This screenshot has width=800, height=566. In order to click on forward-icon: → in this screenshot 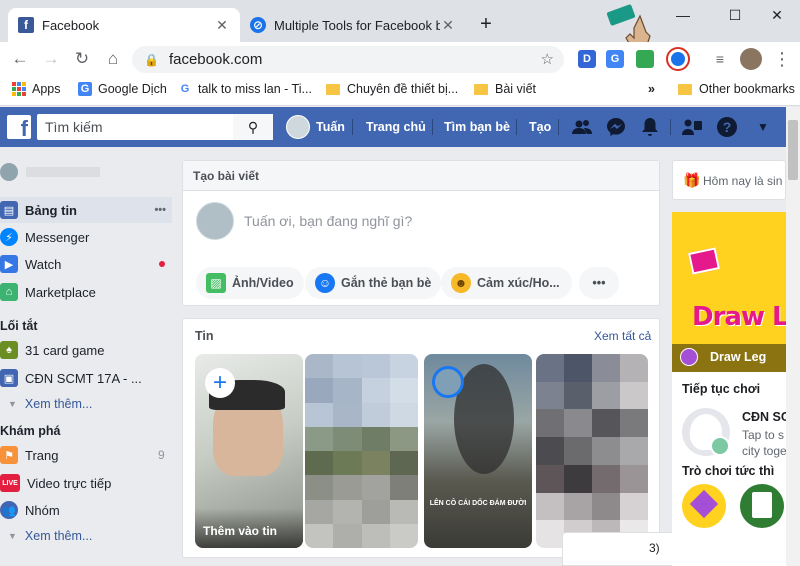, I will do `click(51, 59)`.